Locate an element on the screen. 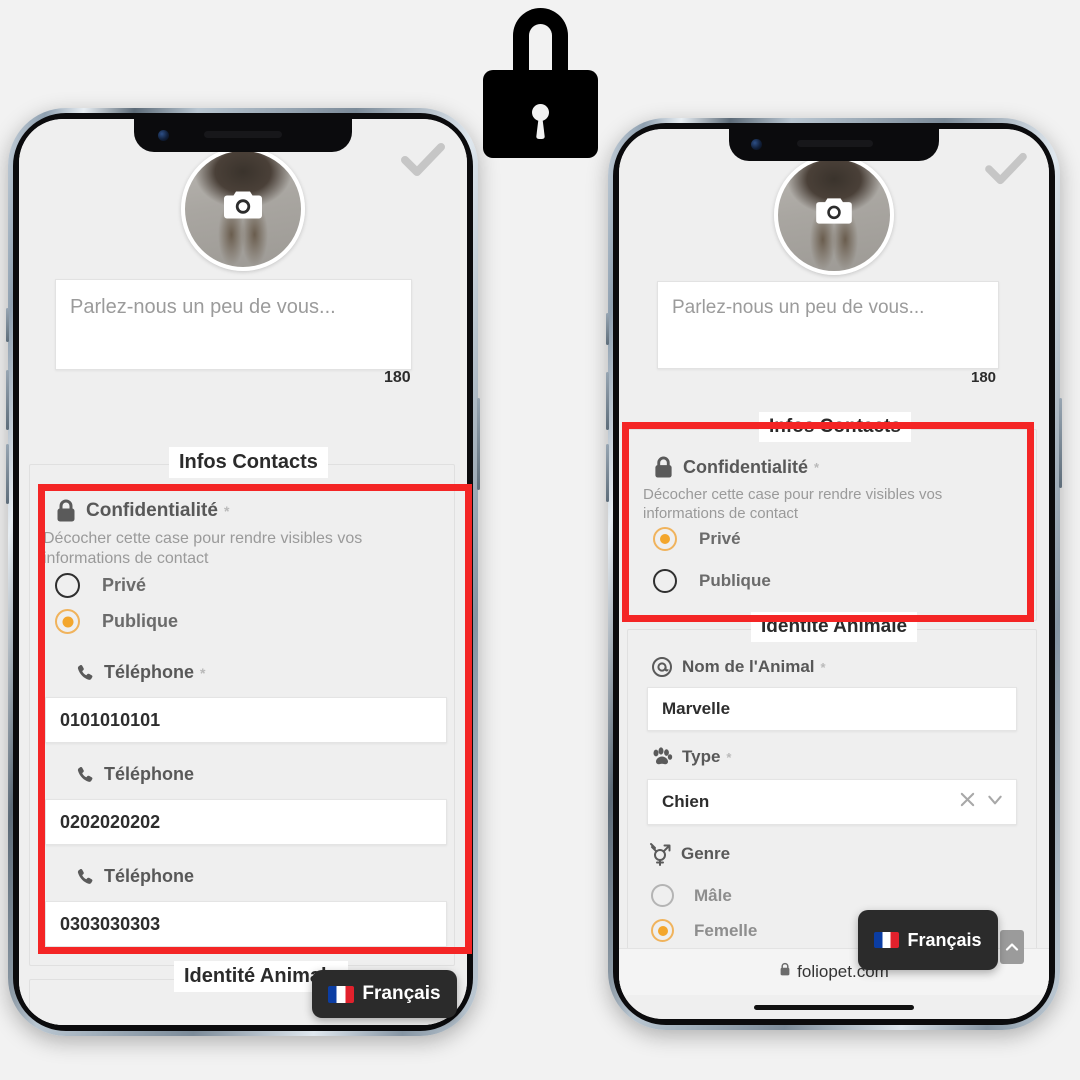 This screenshot has width=1080, height=1080. power-button-right is located at coordinates (1060, 443).